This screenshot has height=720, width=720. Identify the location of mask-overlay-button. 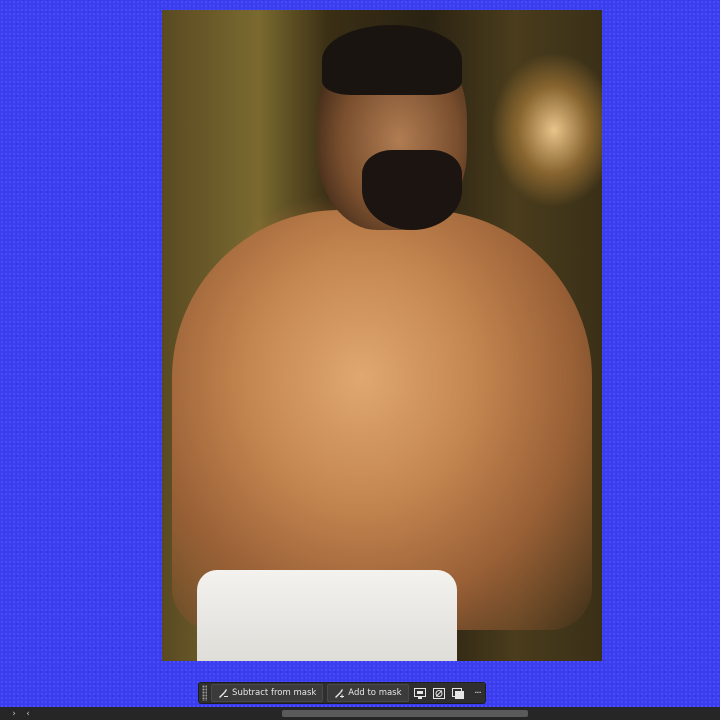
(420, 693).